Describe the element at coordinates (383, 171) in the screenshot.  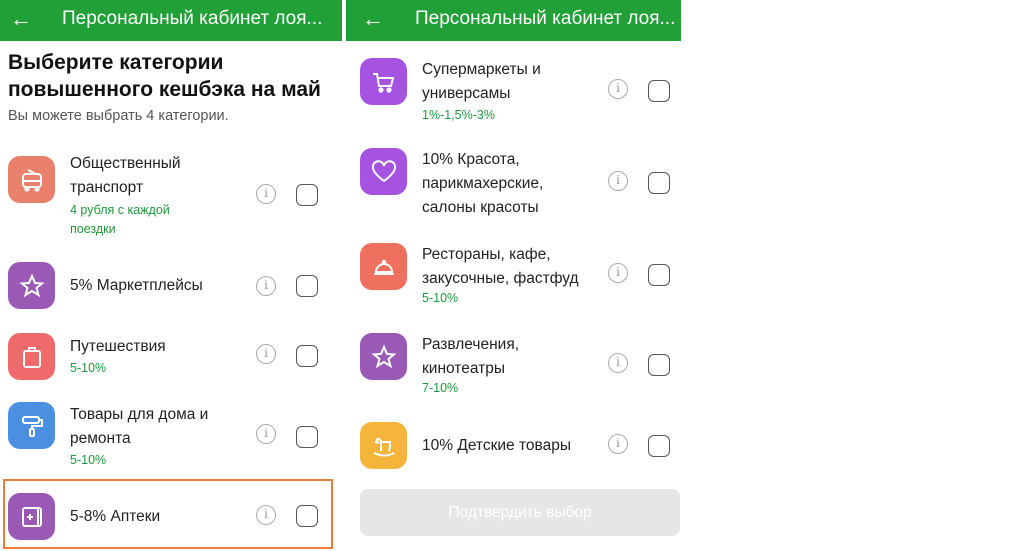
I see `heart-icon` at that location.